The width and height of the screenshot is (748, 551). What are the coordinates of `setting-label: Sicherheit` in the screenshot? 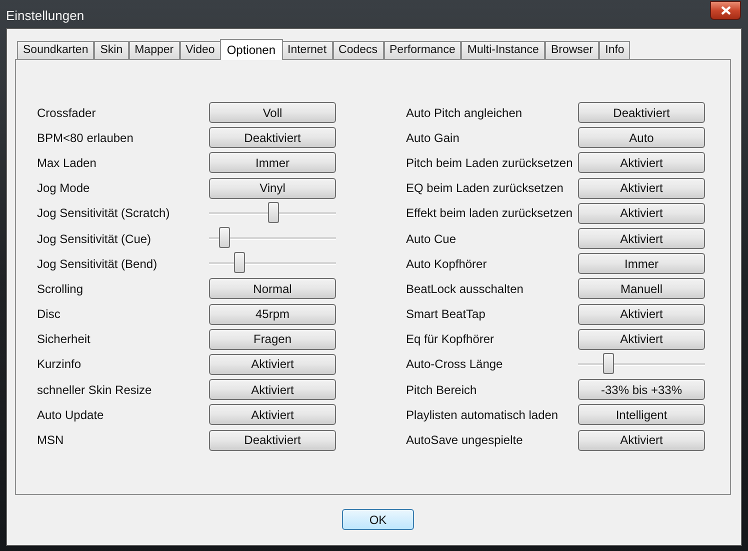 It's located at (64, 339).